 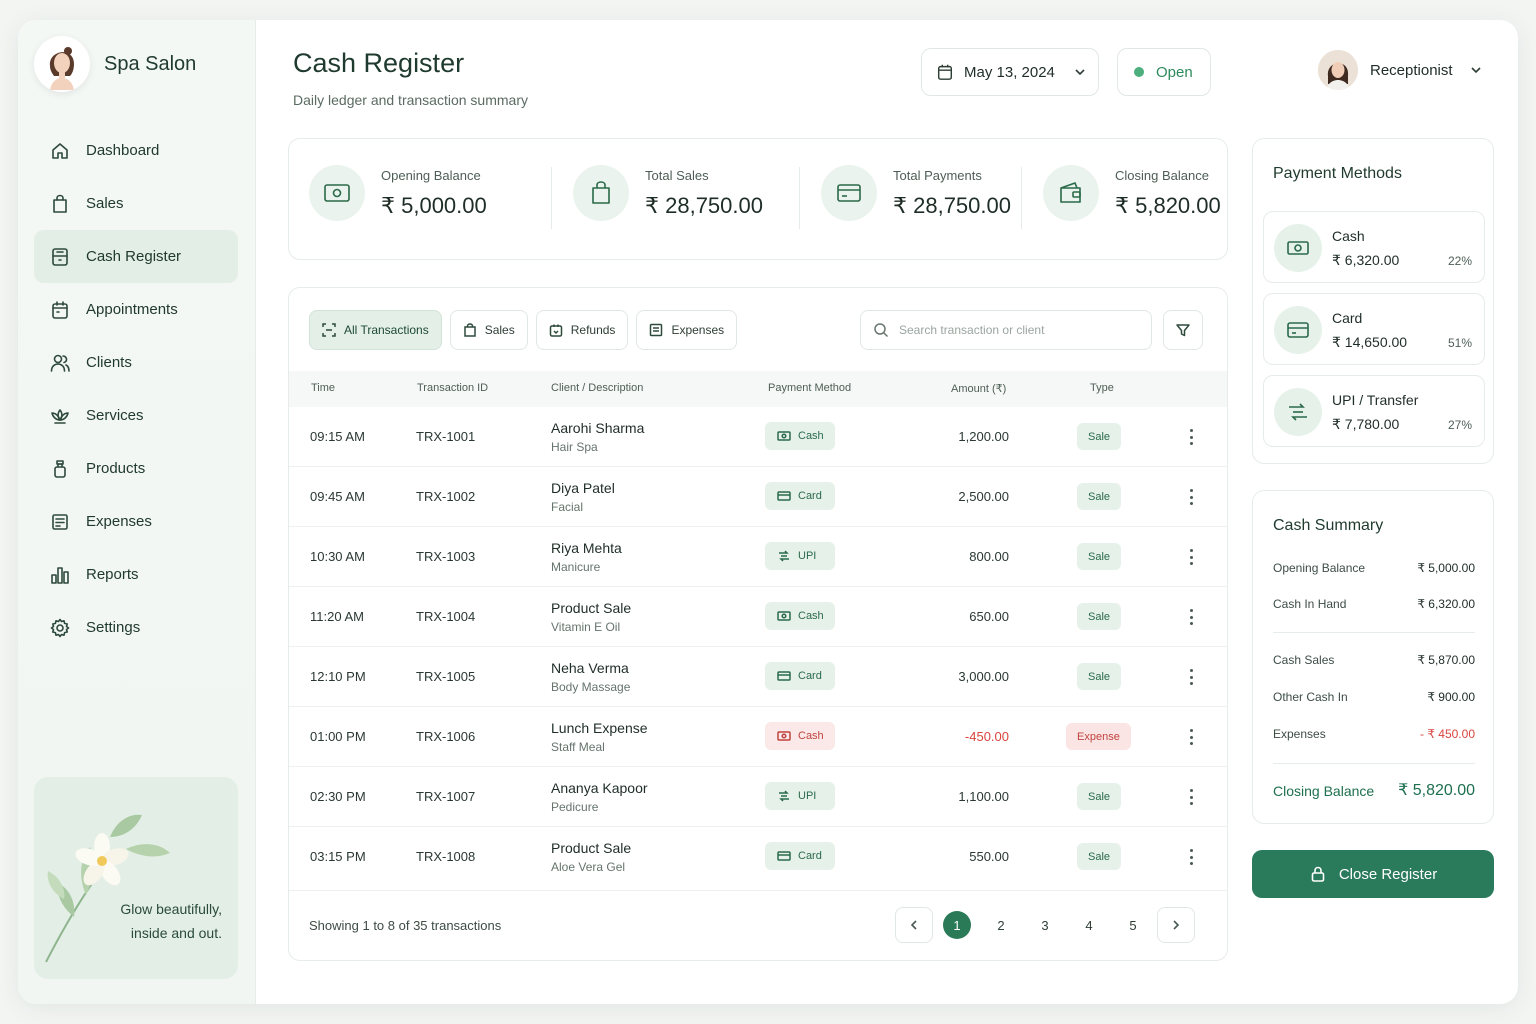 I want to click on date-picker: May 13, 2024, so click(x=1010, y=72).